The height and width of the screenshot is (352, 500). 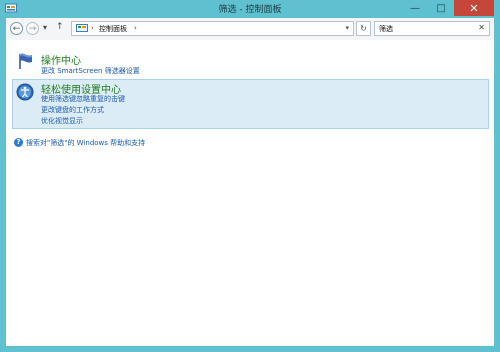 I want to click on recent-locations-chevron-down-icon: ▾, so click(x=45, y=27).